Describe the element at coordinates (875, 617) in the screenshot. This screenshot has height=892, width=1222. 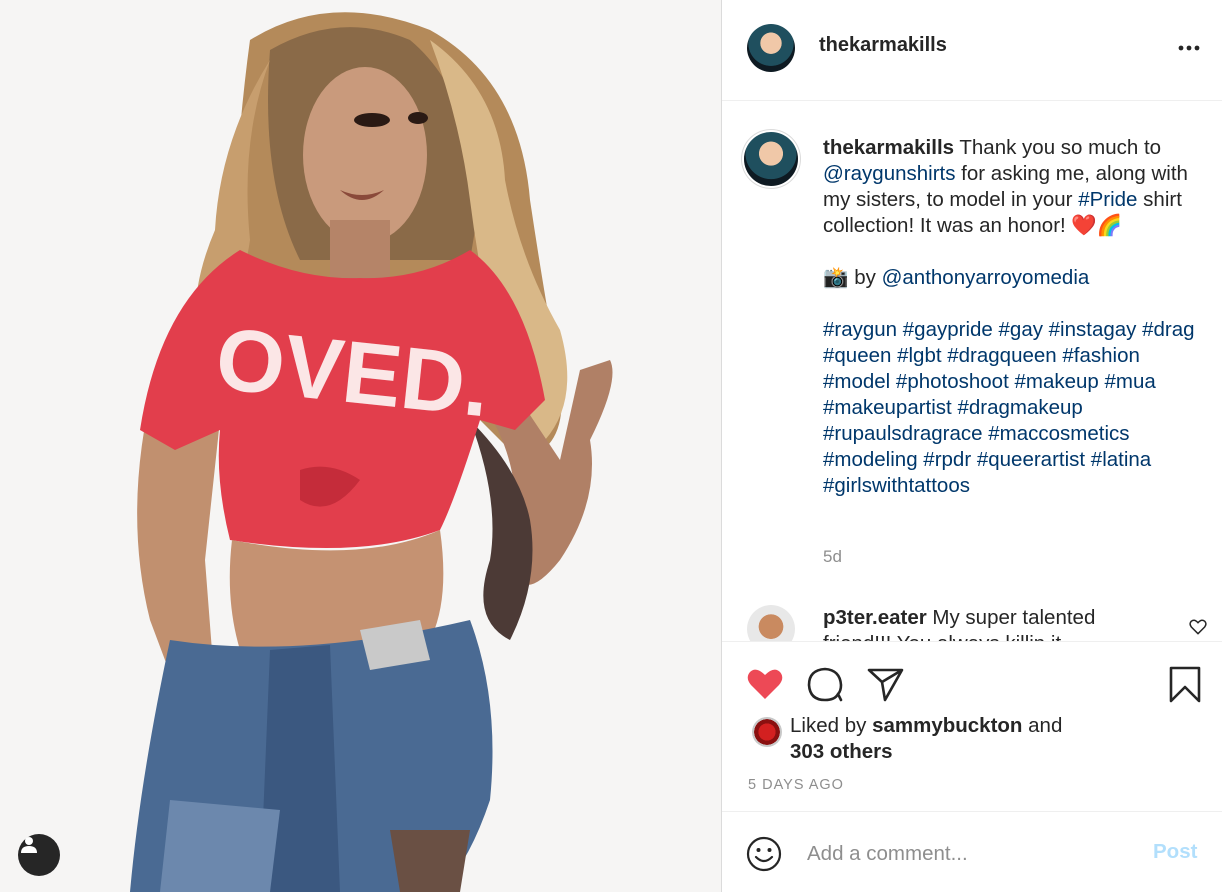
I see `commenter-username: p3ter.eater` at that location.